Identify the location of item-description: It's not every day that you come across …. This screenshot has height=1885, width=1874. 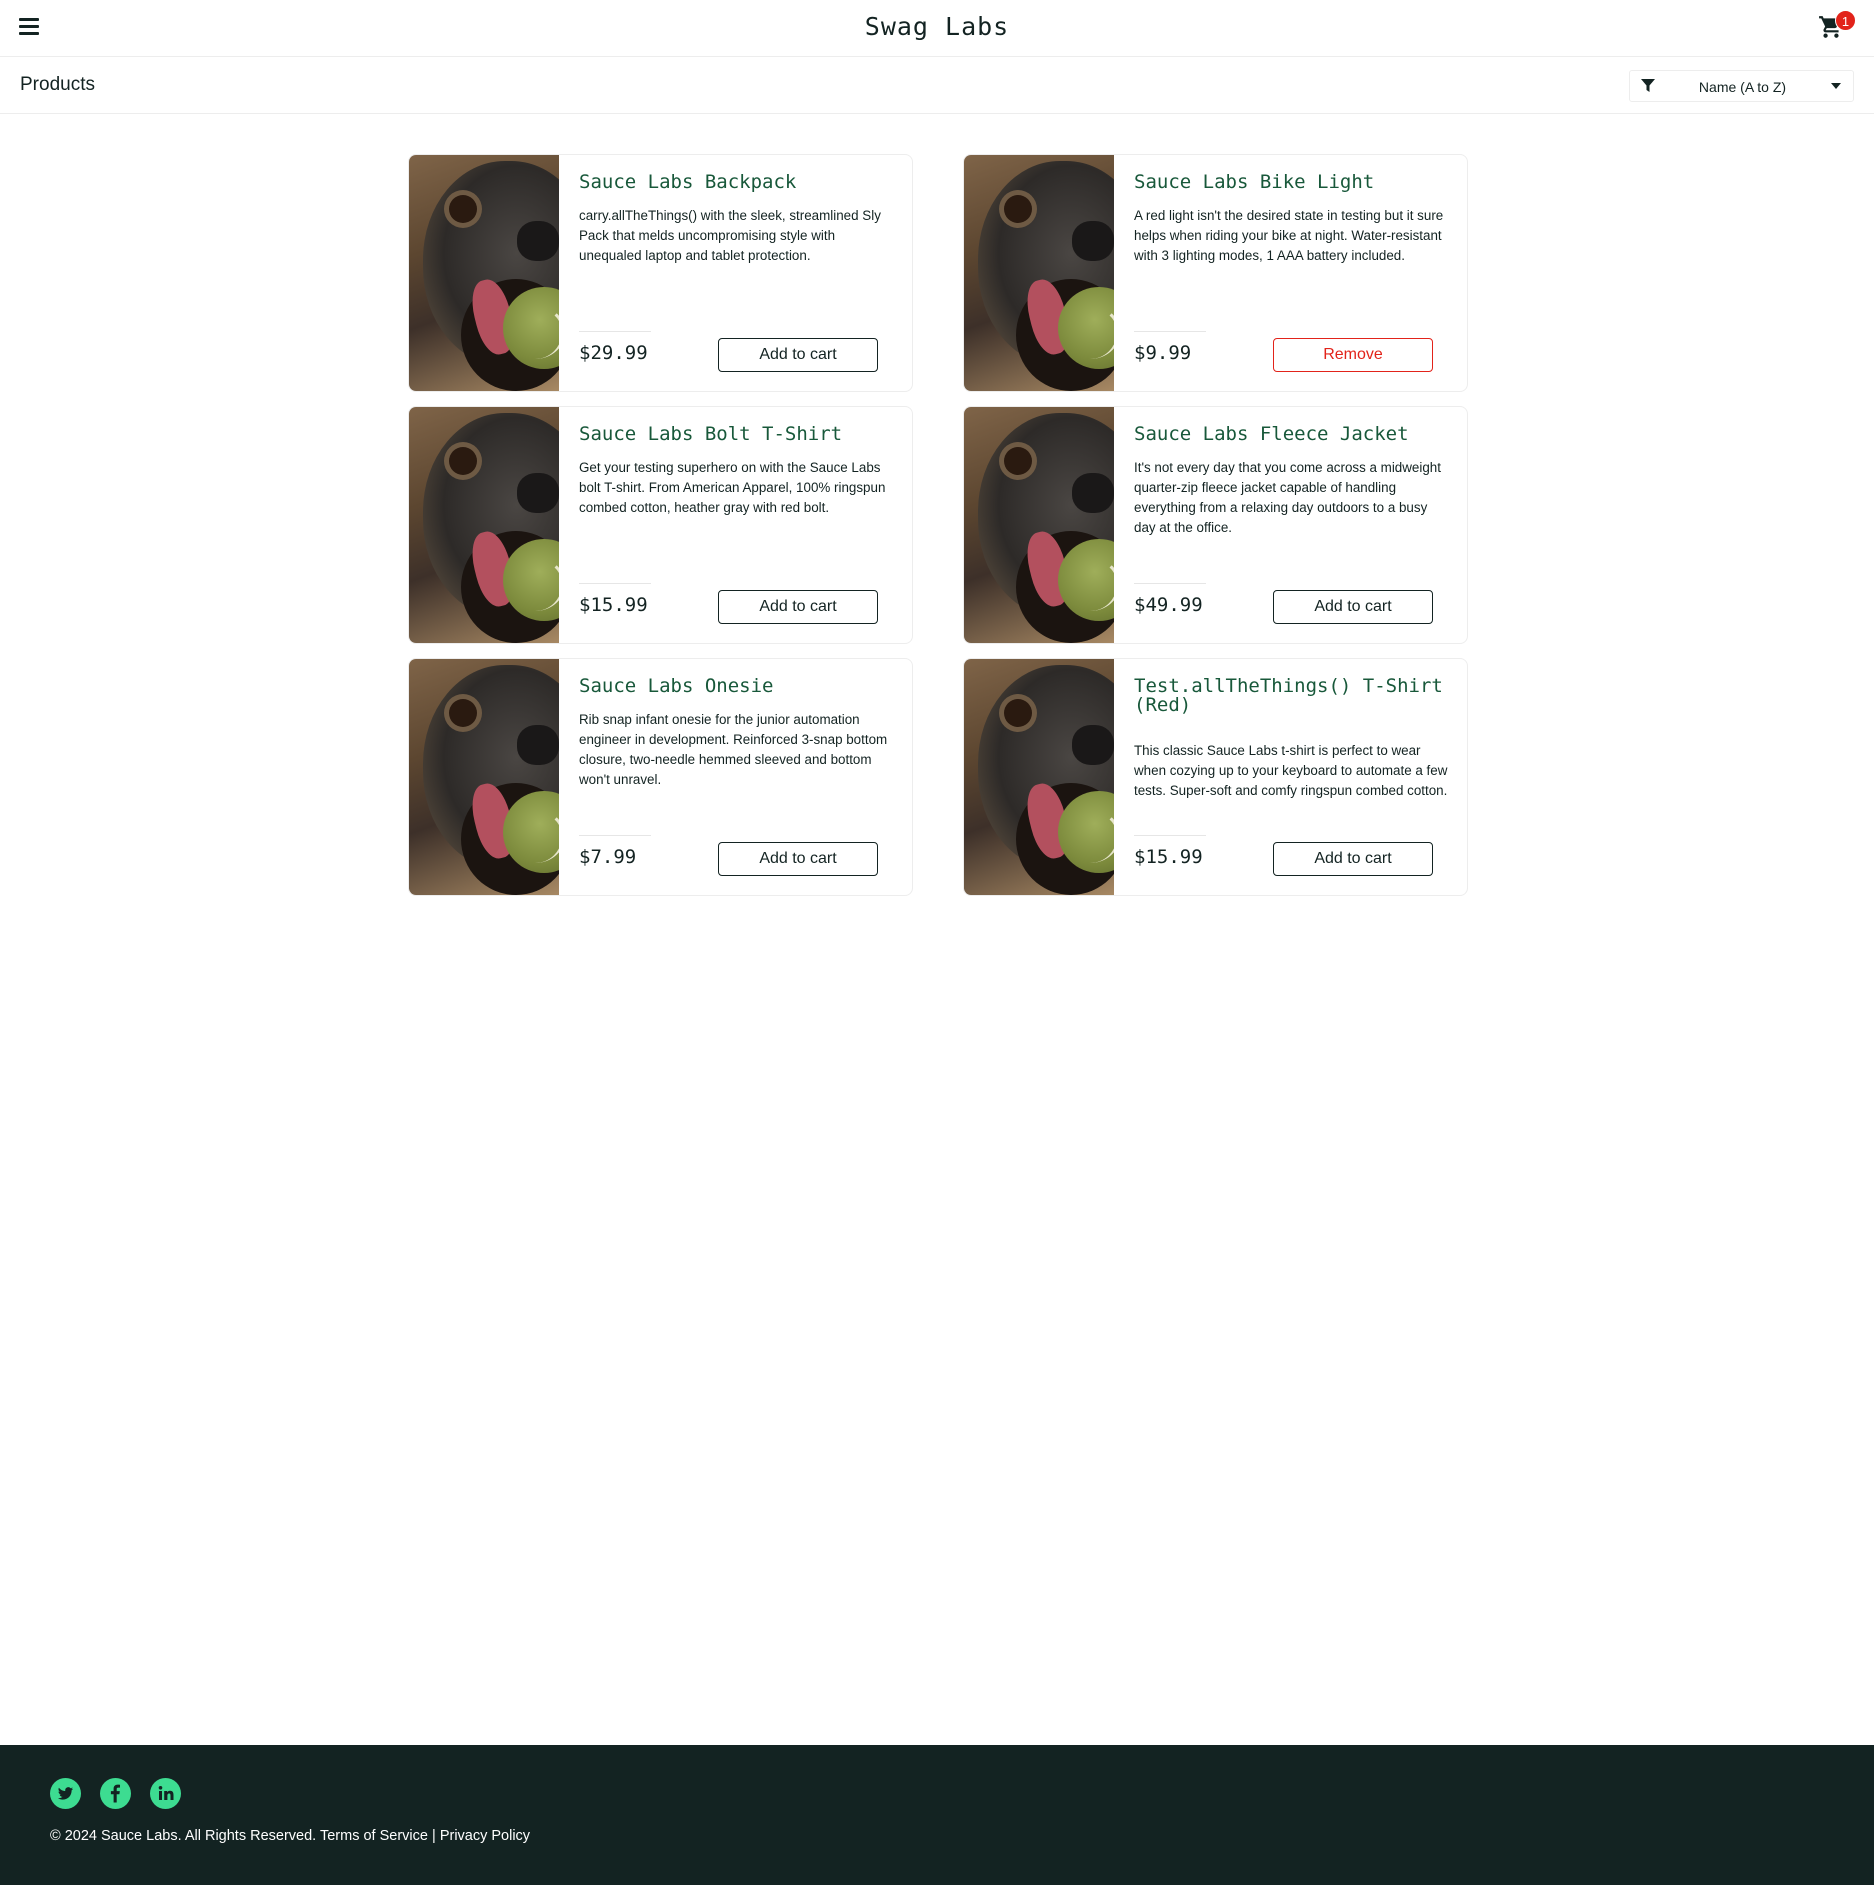
(1287, 497).